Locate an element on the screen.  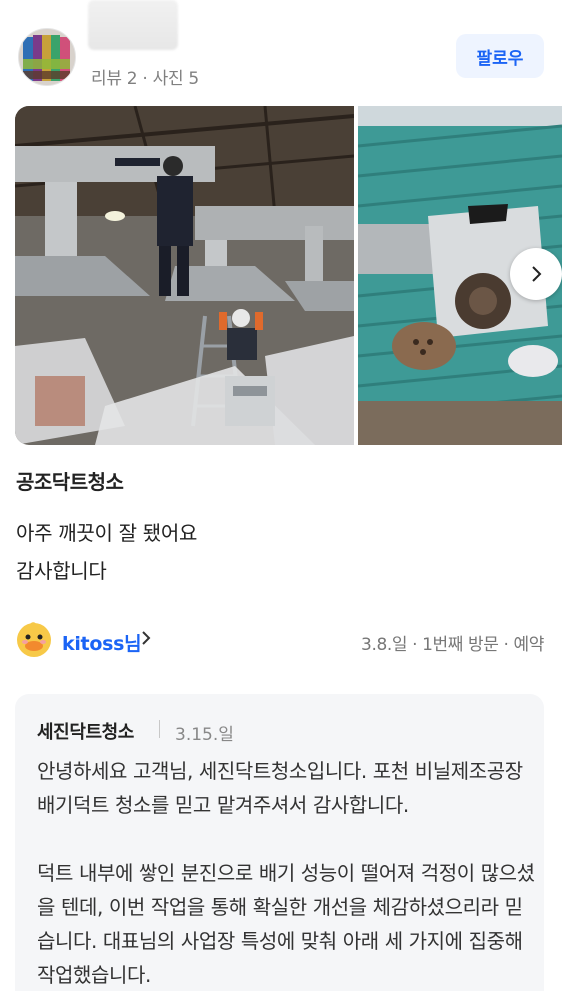
reviewer-name-suffix: 님 is located at coordinates (132, 644).